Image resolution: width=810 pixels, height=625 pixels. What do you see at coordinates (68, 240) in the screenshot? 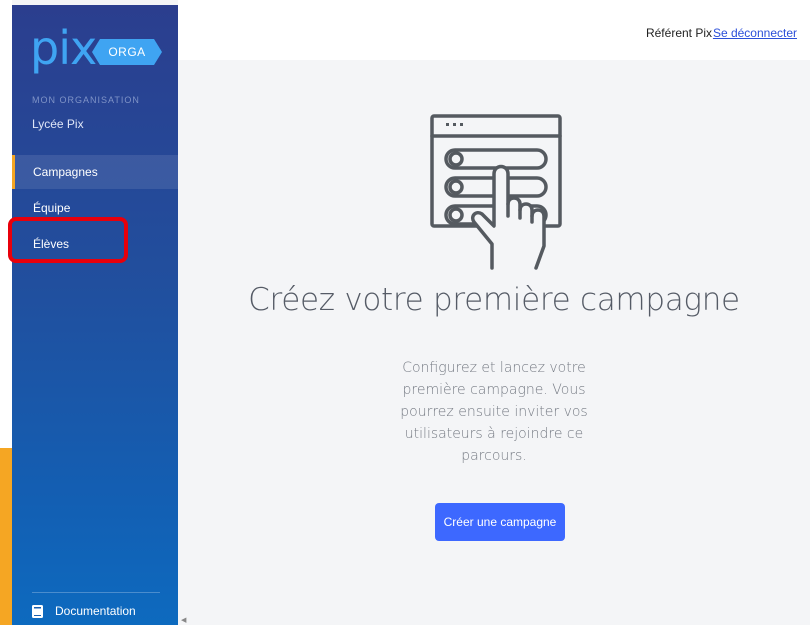
I see `eleves-highlight-annotation` at bounding box center [68, 240].